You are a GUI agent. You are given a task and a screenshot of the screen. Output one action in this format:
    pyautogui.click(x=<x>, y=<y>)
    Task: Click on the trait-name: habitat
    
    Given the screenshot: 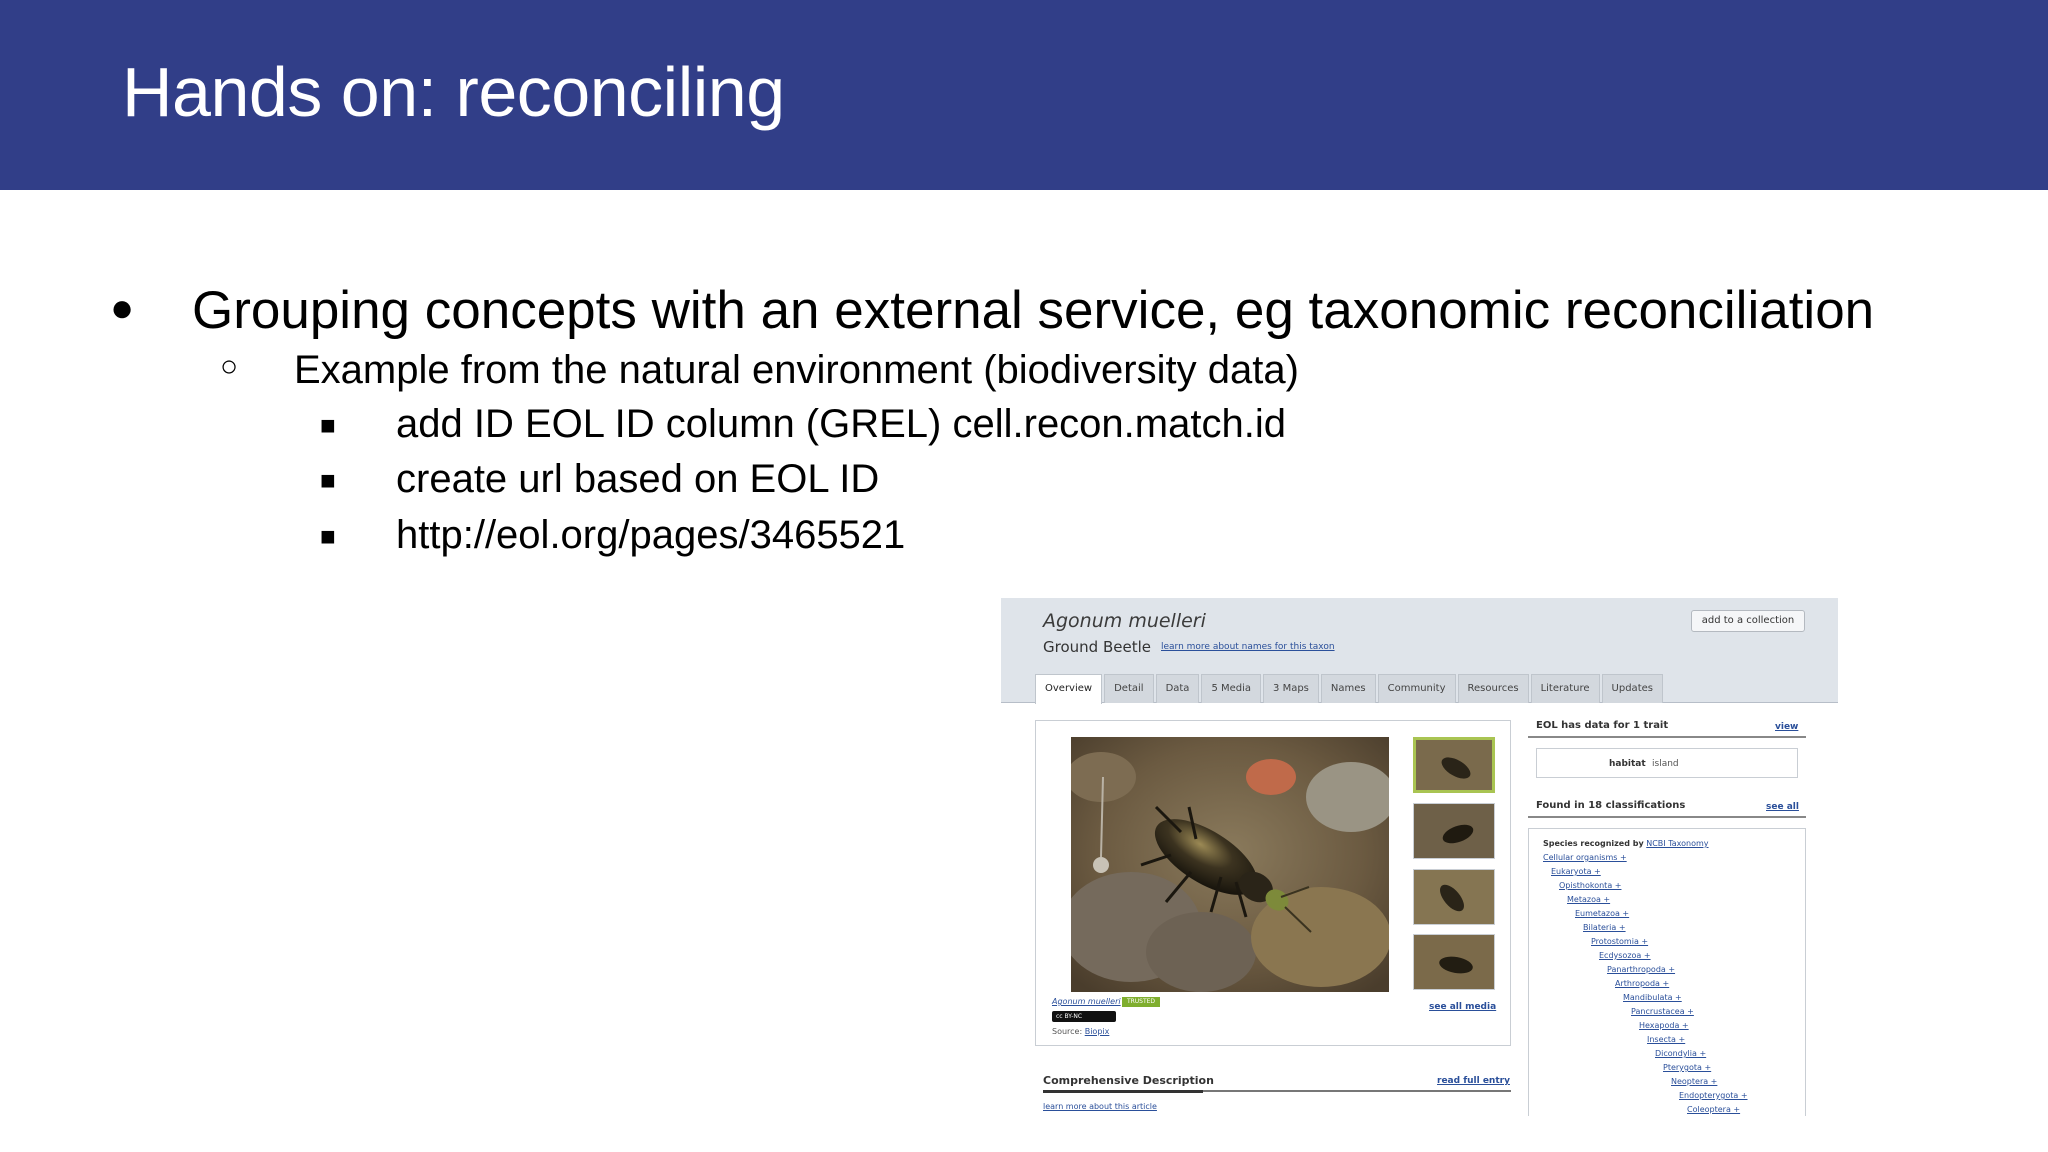 What is the action you would take?
    pyautogui.click(x=1627, y=764)
    